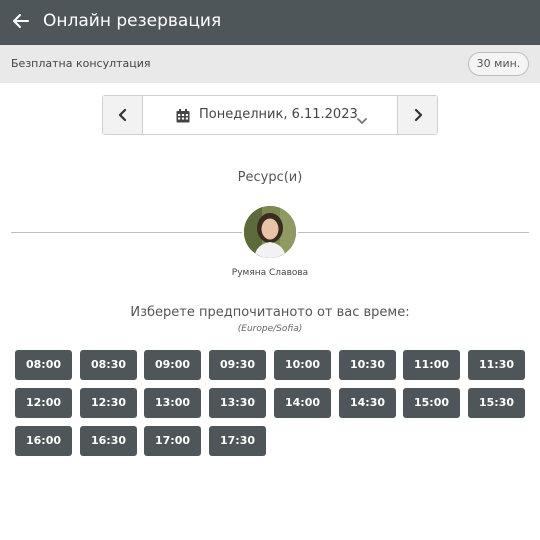 The image size is (540, 540). I want to click on time-slot-button: 16:30, so click(108, 441).